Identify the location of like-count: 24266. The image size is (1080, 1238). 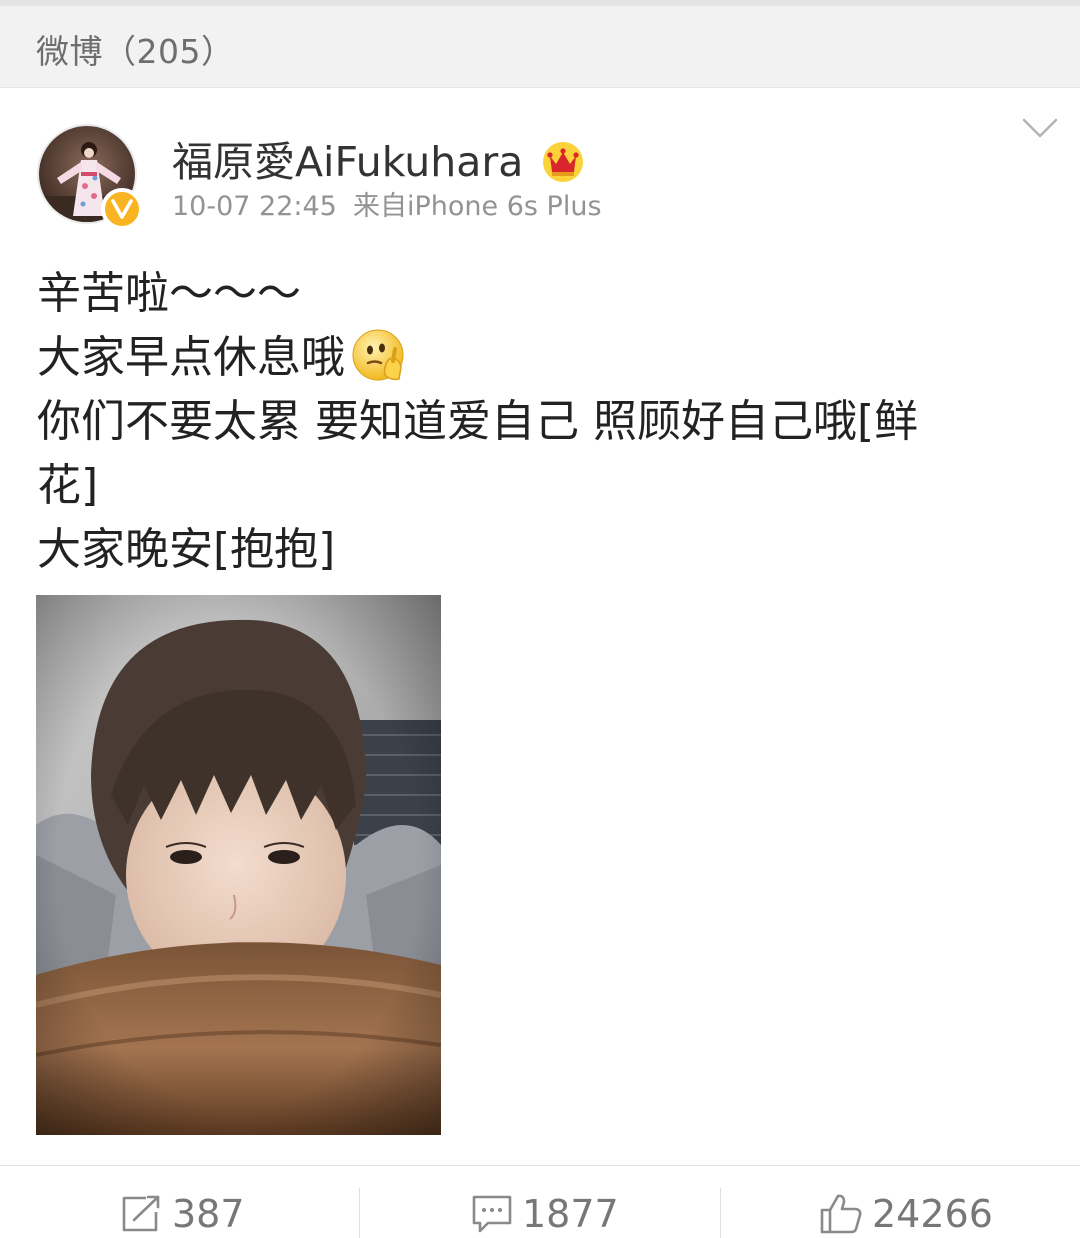
(932, 1214).